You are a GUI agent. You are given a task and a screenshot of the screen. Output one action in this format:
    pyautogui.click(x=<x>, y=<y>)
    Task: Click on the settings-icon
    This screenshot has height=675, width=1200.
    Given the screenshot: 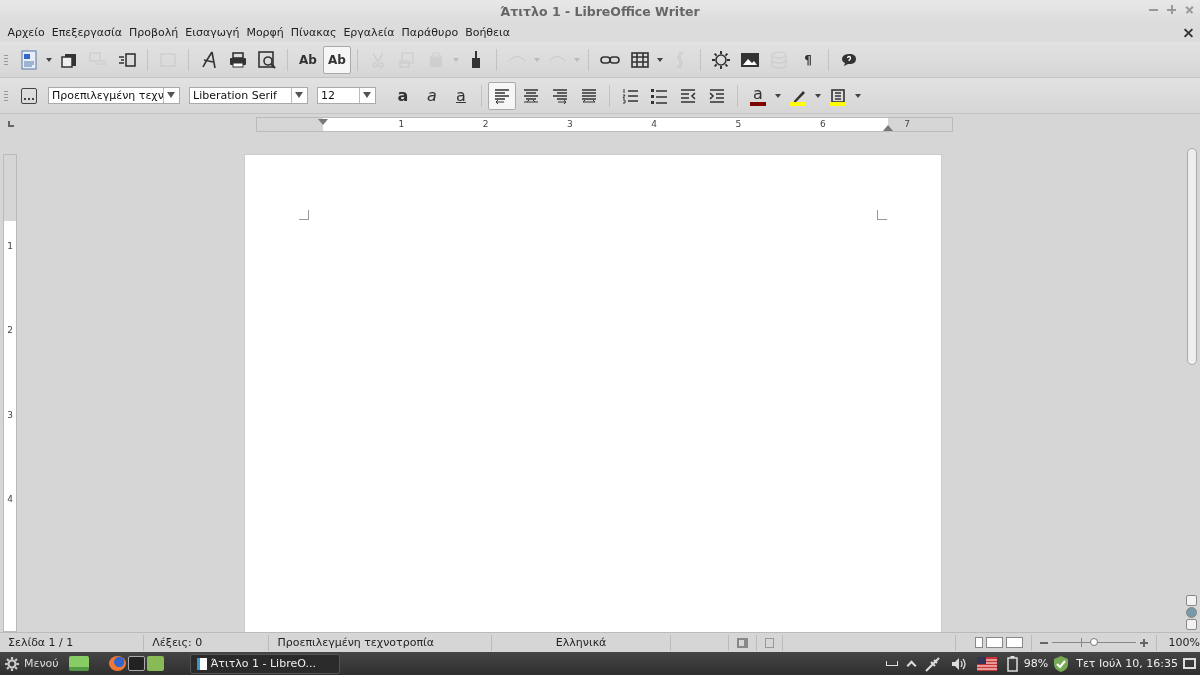 What is the action you would take?
    pyautogui.click(x=721, y=59)
    